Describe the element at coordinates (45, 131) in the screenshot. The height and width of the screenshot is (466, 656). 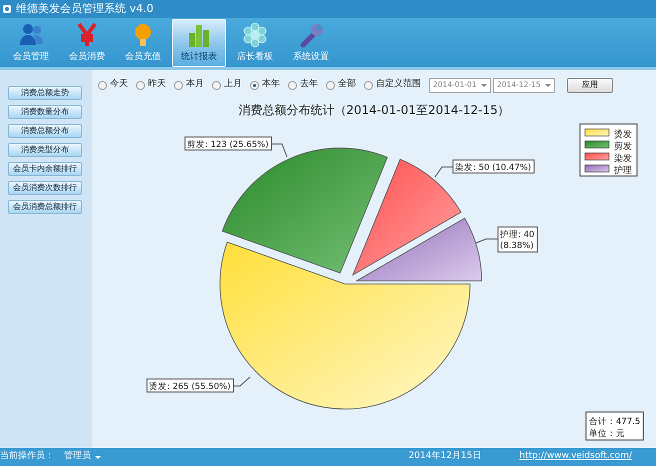
I see `sidebar-button: 消费总额分布` at that location.